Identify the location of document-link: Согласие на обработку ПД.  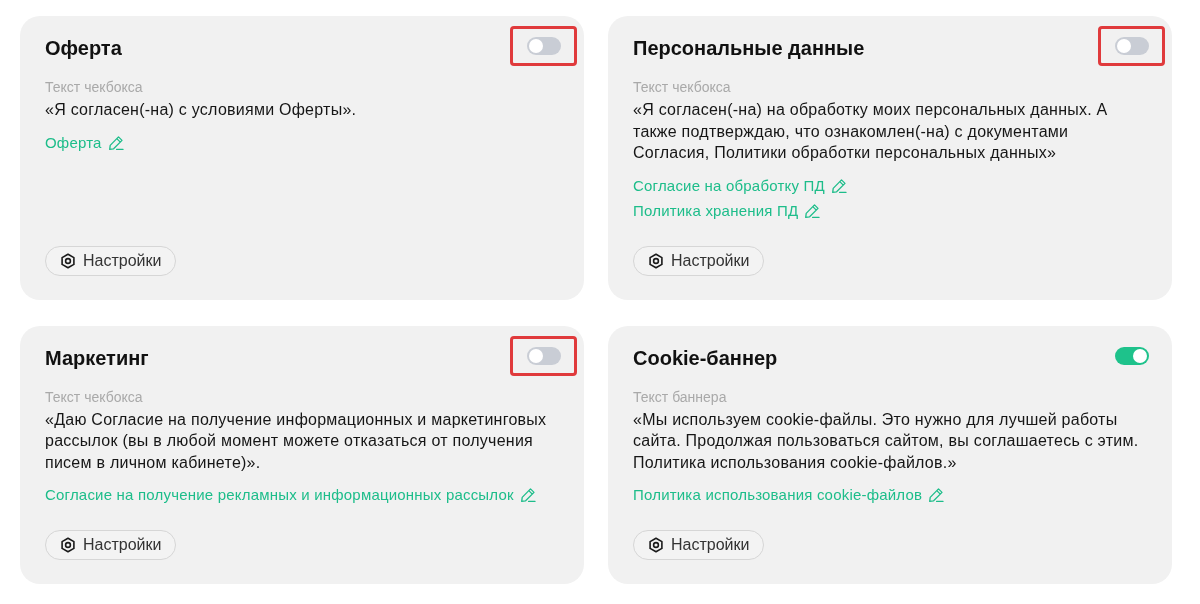
(740, 185).